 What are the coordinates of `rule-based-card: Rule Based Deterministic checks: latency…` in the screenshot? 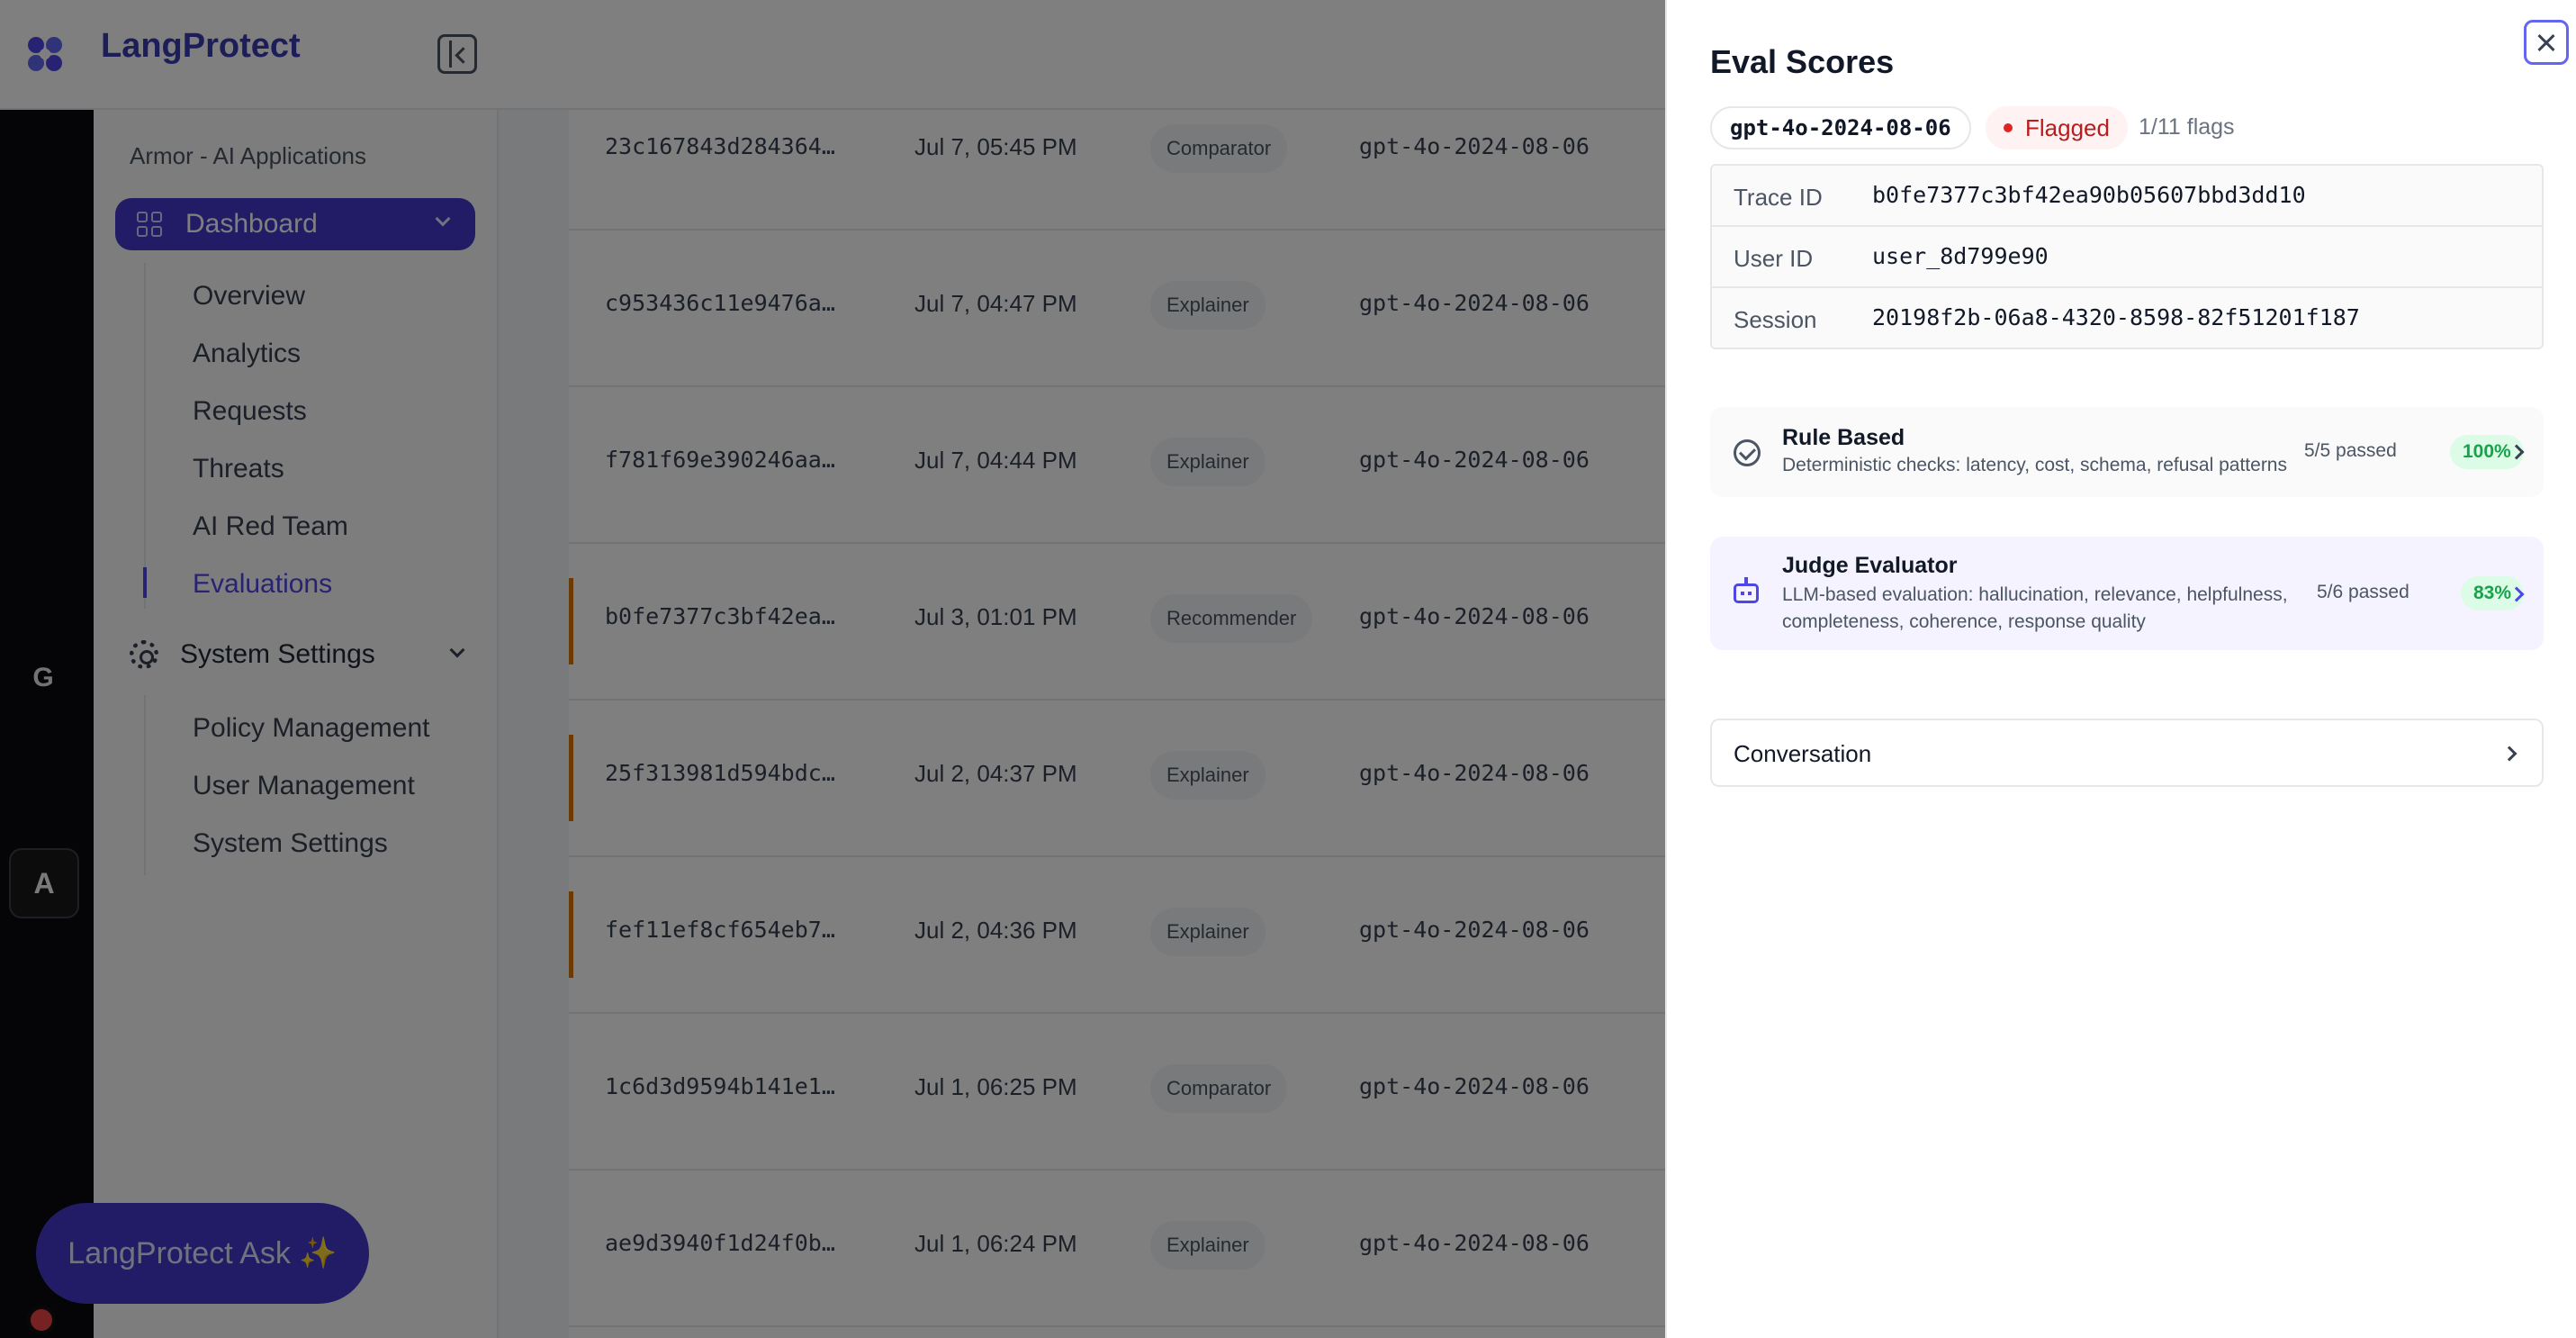 It's located at (2127, 452).